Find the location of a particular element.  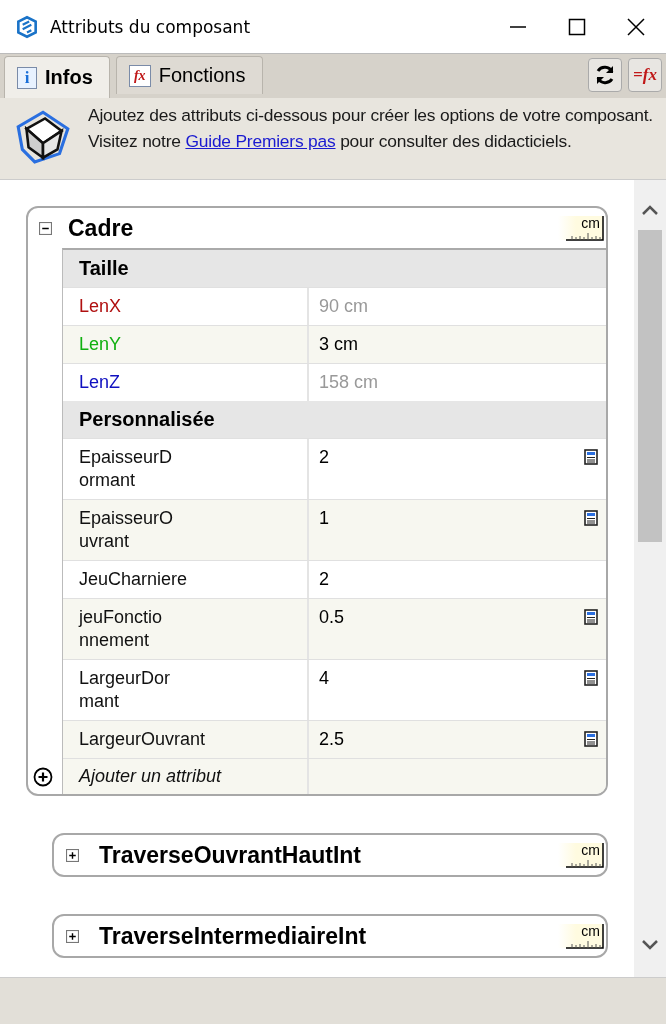

component-title: TraverseIntermediaireInt is located at coordinates (233, 936).